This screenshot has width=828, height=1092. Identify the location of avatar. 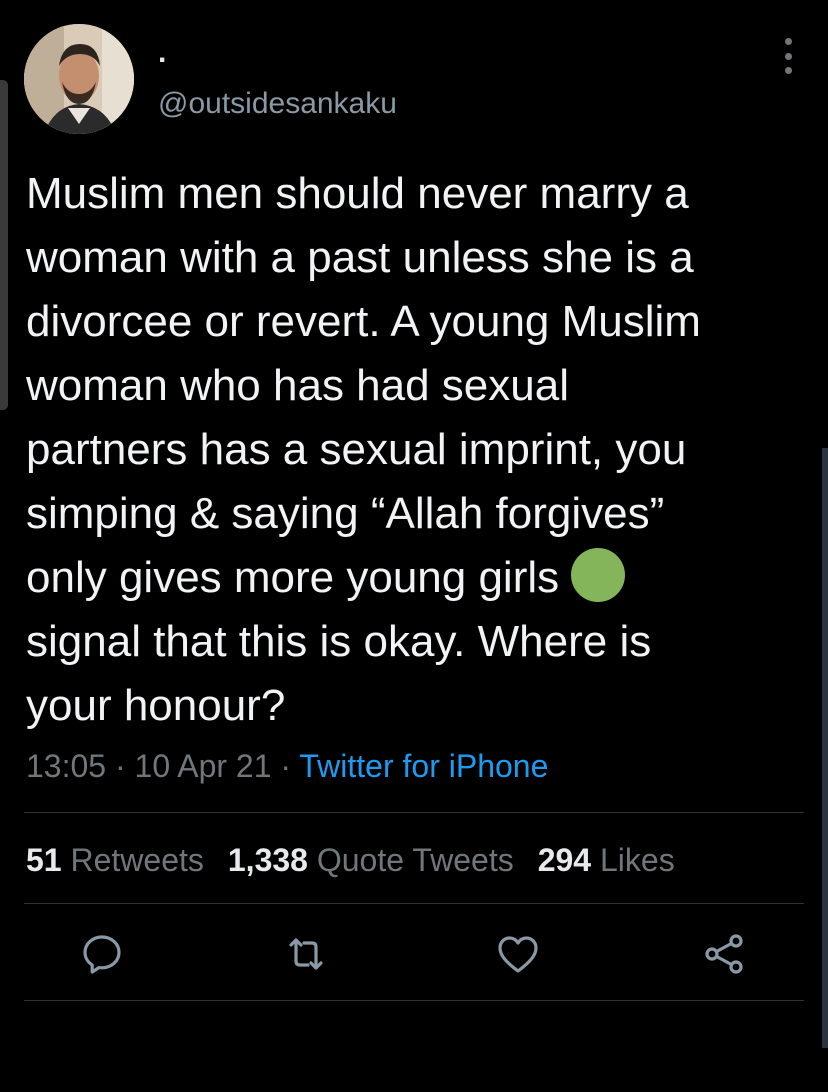
(79, 79).